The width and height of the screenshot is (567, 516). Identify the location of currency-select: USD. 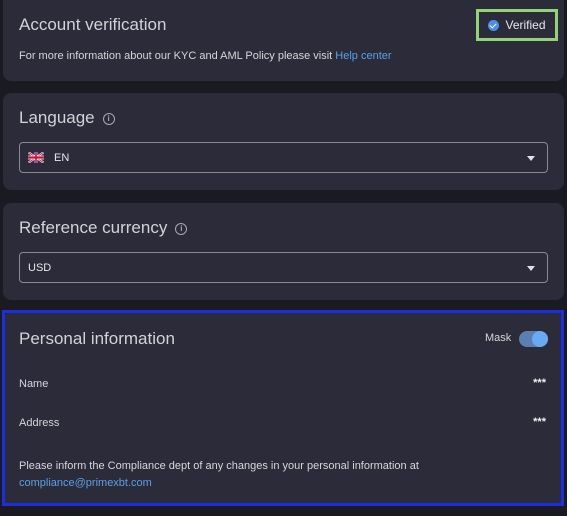
(283, 267).